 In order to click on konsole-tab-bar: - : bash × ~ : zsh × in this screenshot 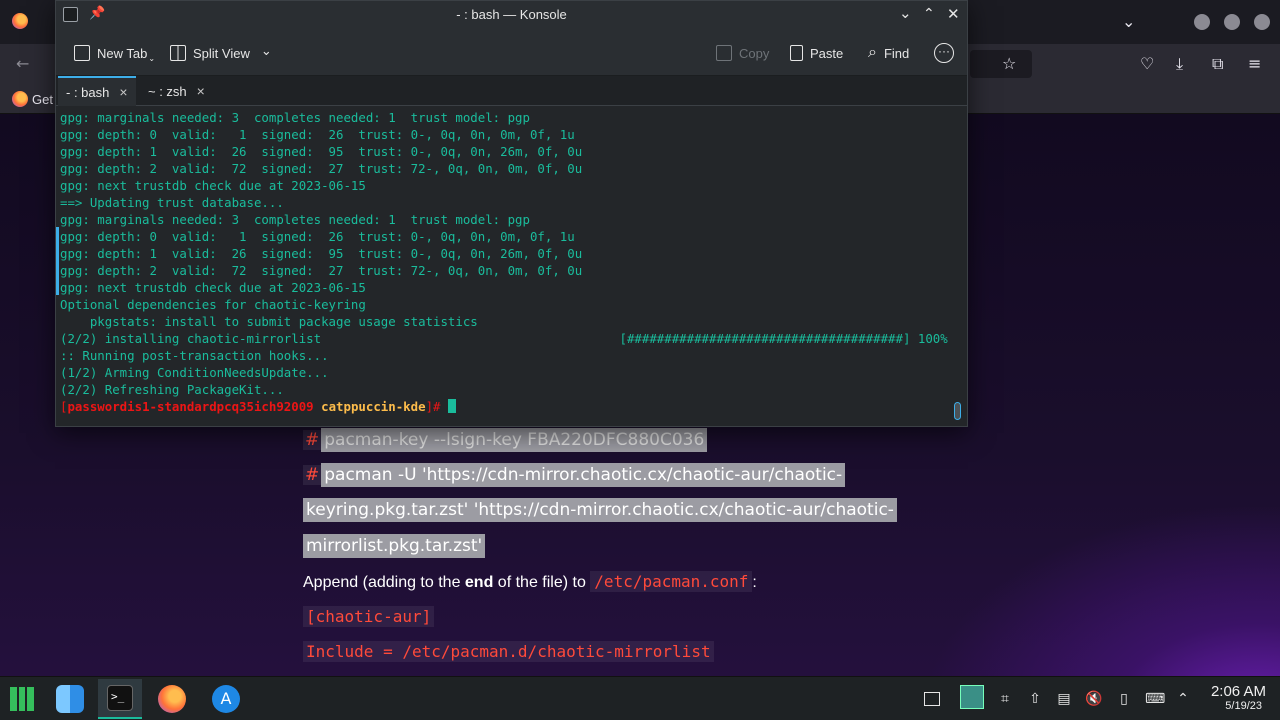, I will do `click(511, 91)`.